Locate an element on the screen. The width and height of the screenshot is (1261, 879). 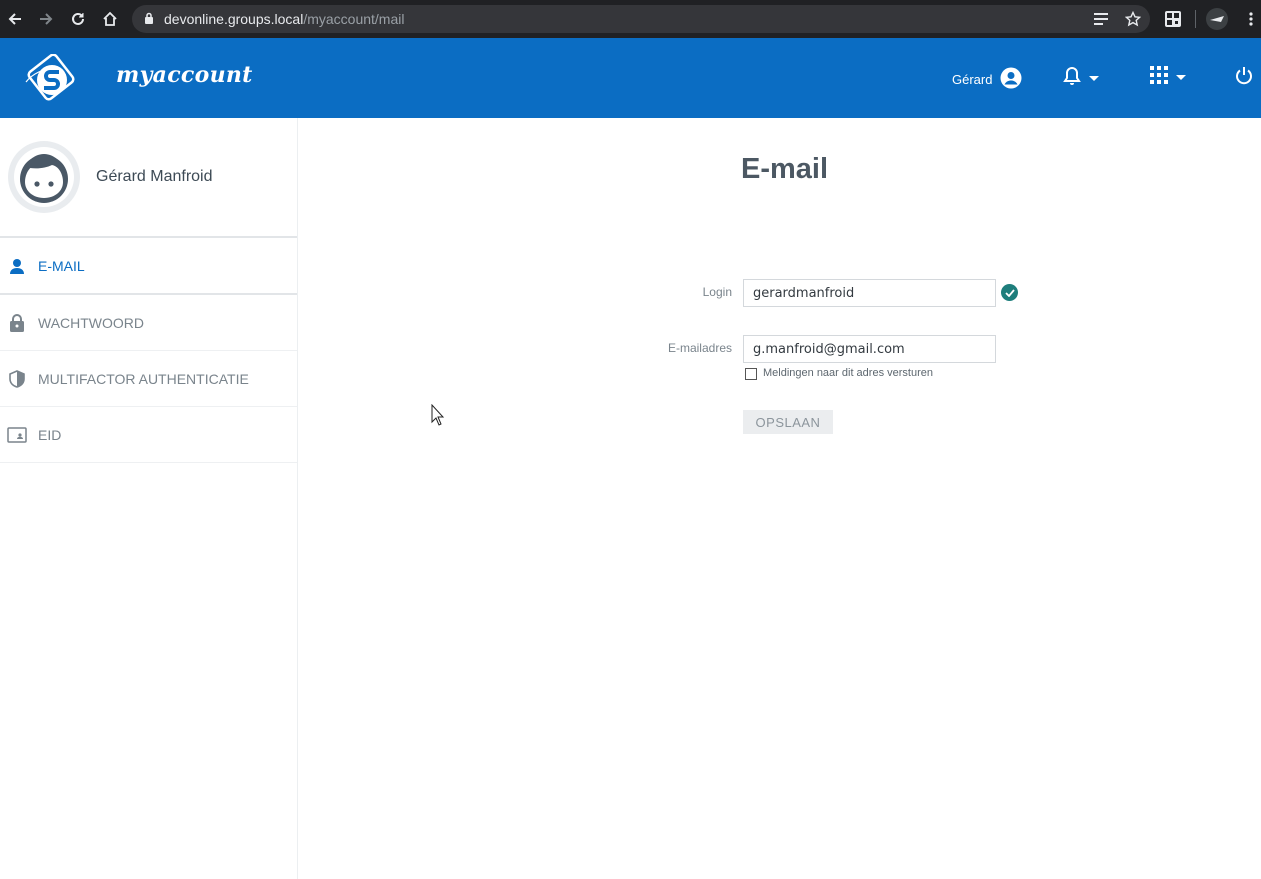
user-menu: Gérard is located at coordinates (987, 79).